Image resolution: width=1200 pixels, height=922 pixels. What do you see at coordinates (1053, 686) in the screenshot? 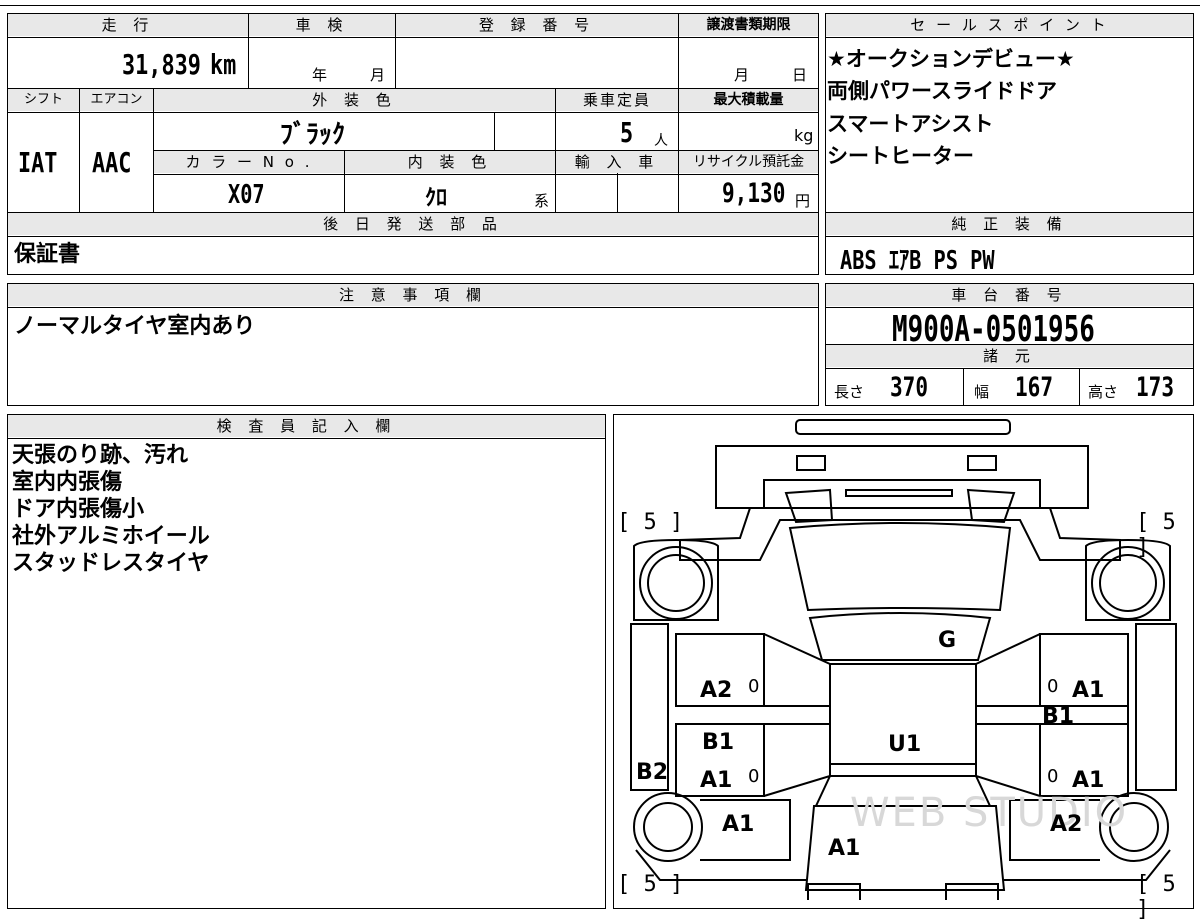
I see `zero-mark-right-upper: 0` at bounding box center [1053, 686].